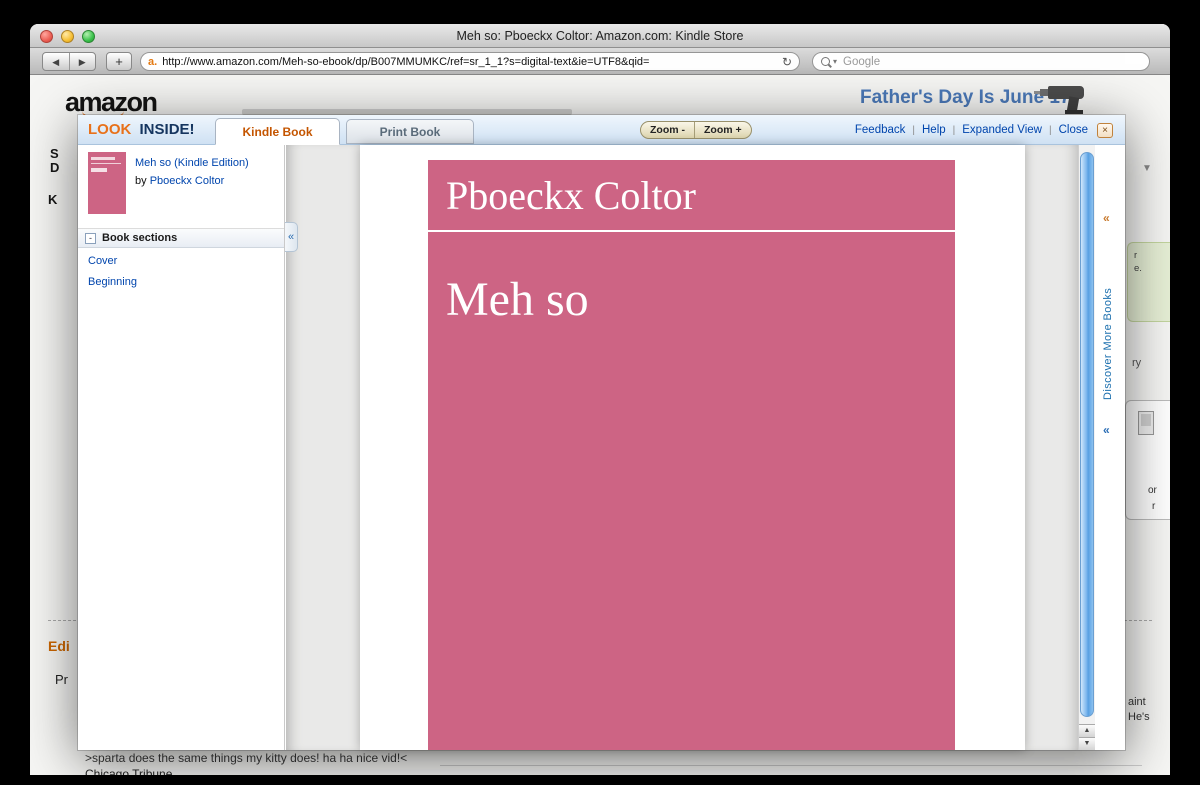  What do you see at coordinates (1146, 423) in the screenshot?
I see `kindle-device-icon` at bounding box center [1146, 423].